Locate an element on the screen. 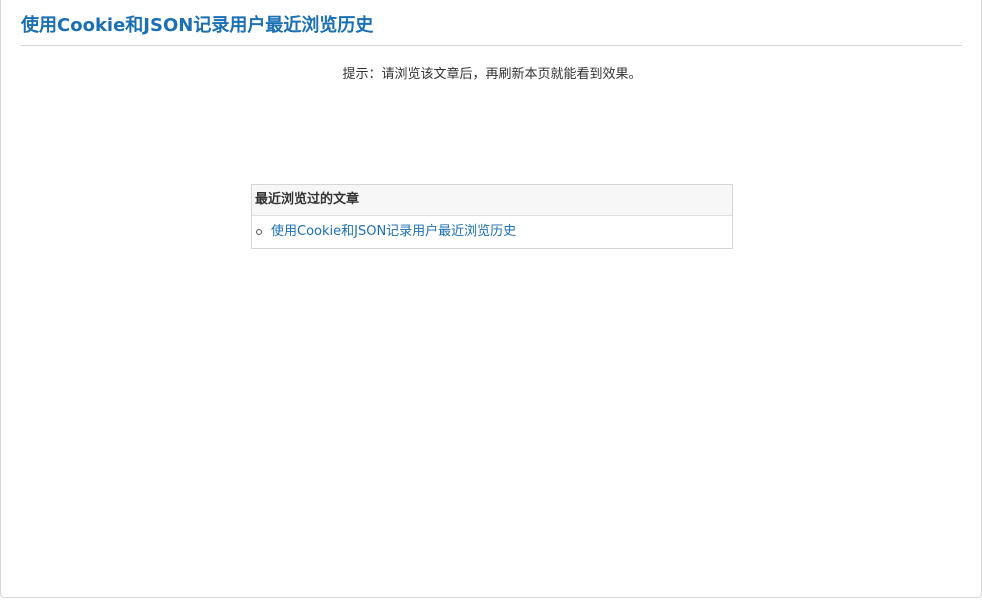  recent-history-list: 使用Cookie和JSON记录用户最近浏览历史 is located at coordinates (492, 232).